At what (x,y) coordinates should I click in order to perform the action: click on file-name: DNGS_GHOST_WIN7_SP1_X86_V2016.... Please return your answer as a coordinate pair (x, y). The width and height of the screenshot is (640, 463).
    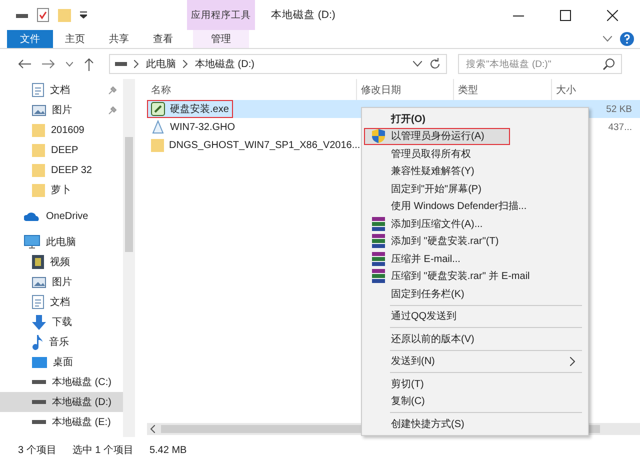
    Looking at the image, I should click on (264, 145).